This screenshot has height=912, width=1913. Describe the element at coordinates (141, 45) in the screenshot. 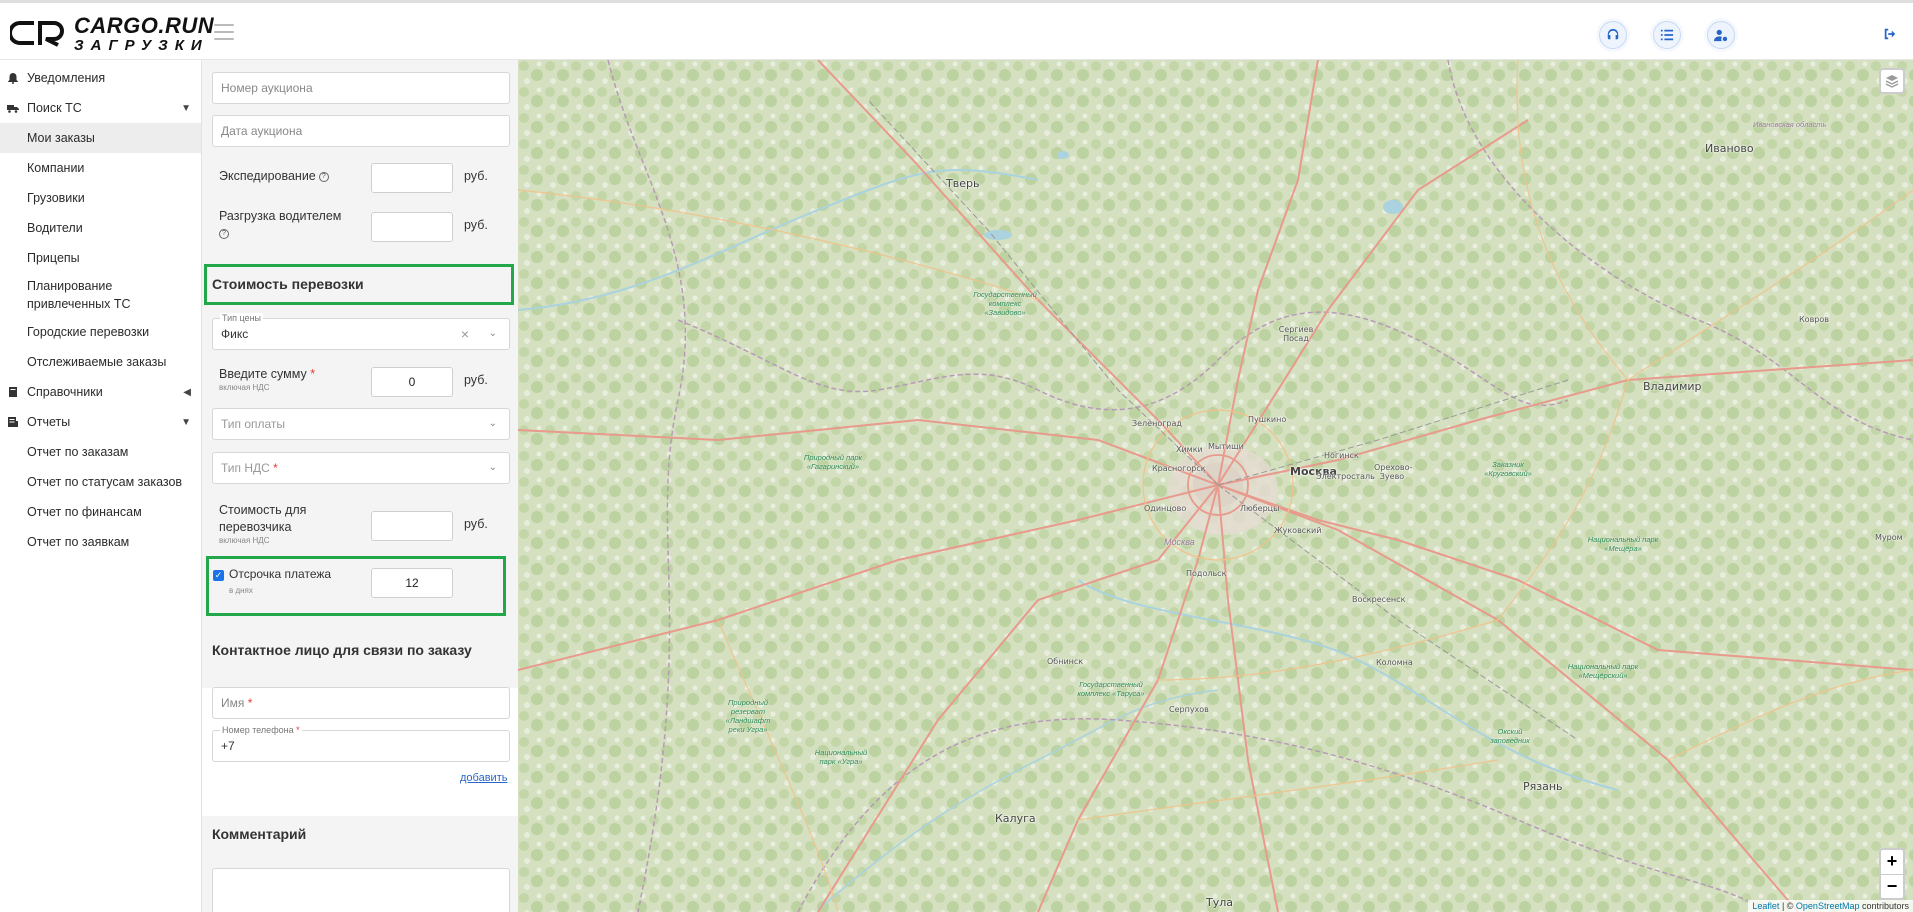

I see `logo-line2: ЗАГРУЗКИ` at that location.